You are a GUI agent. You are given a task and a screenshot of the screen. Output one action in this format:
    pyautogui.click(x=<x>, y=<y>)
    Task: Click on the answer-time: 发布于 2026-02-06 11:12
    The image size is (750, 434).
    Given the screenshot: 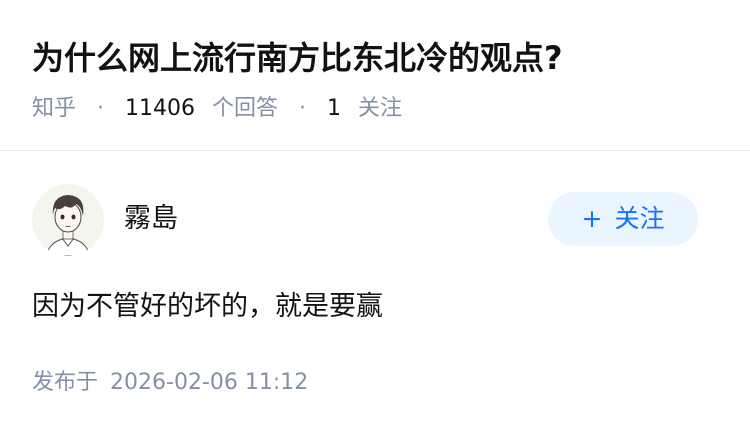 What is the action you would take?
    pyautogui.click(x=170, y=383)
    